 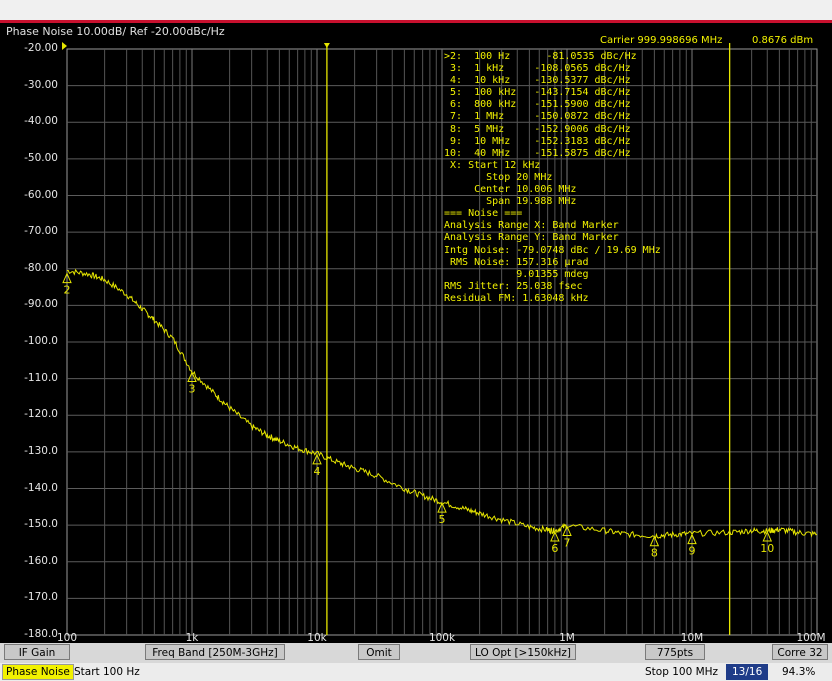 What do you see at coordinates (654, 553) in the screenshot?
I see `marker-8-label: 8` at bounding box center [654, 553].